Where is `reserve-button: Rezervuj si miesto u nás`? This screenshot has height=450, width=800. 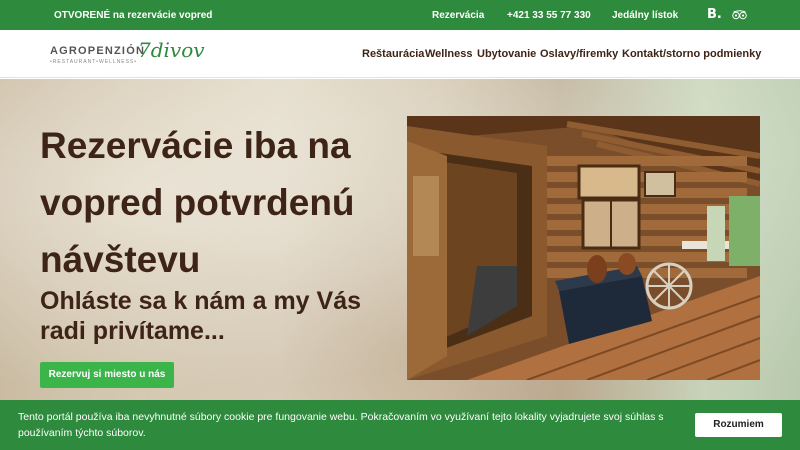 reserve-button: Rezervuj si miesto u nás is located at coordinates (107, 375).